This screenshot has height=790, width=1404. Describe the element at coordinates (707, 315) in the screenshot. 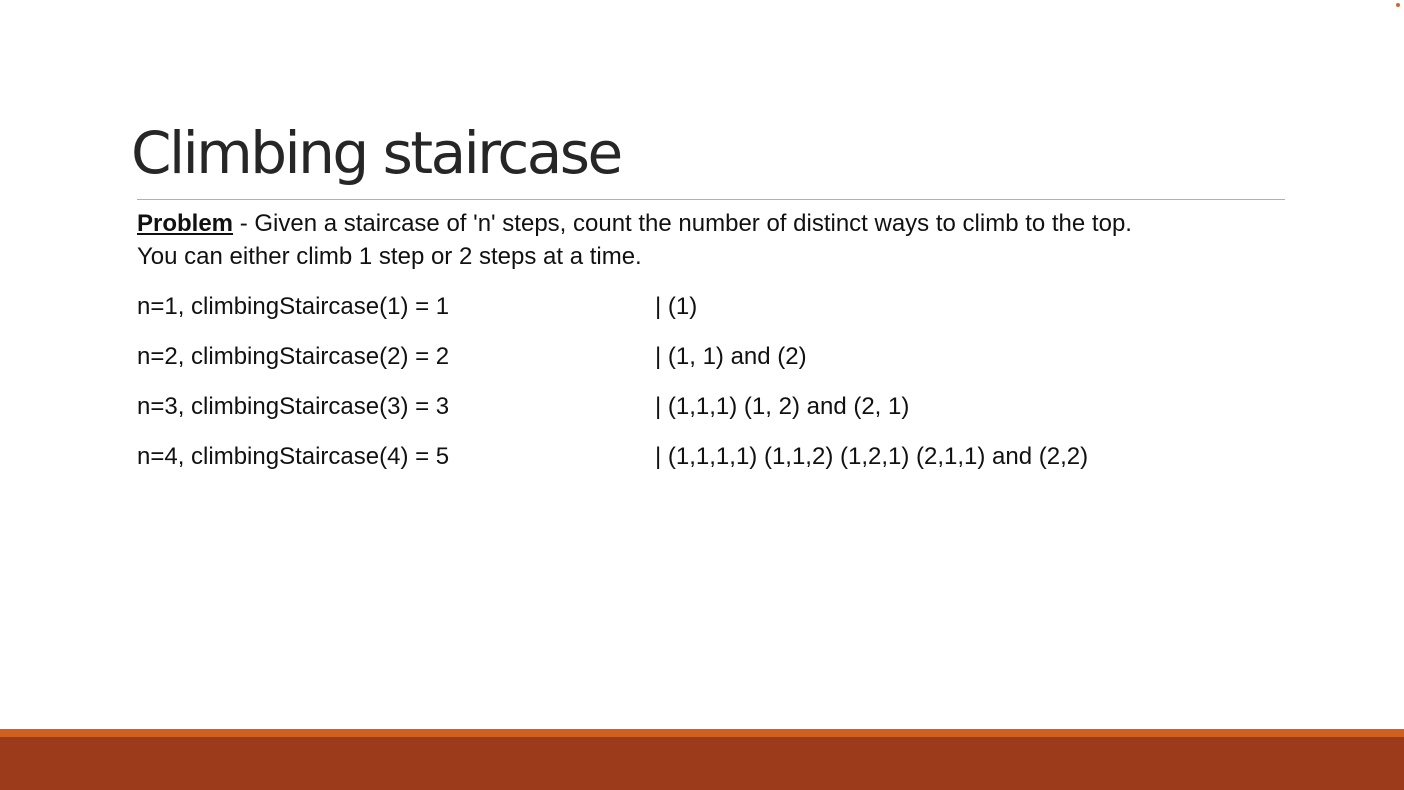

I see `example-row: n=1, climbingStaircase(1) = 1 | (1)` at that location.